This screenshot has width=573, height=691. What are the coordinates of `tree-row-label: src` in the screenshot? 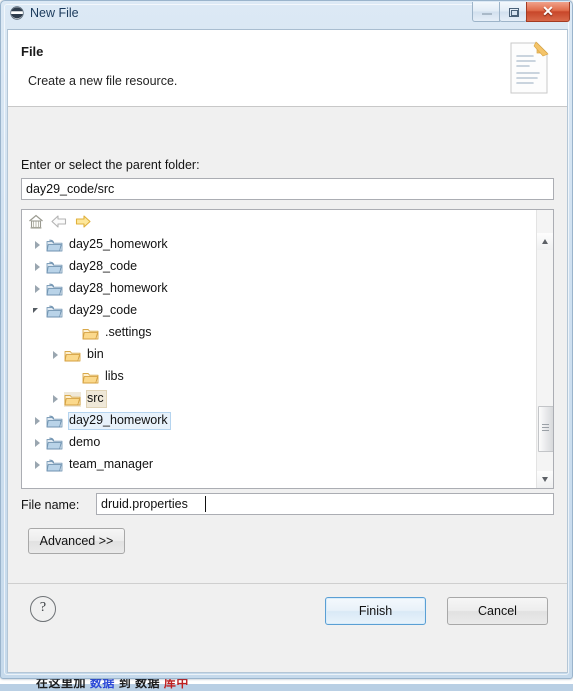 It's located at (96, 399).